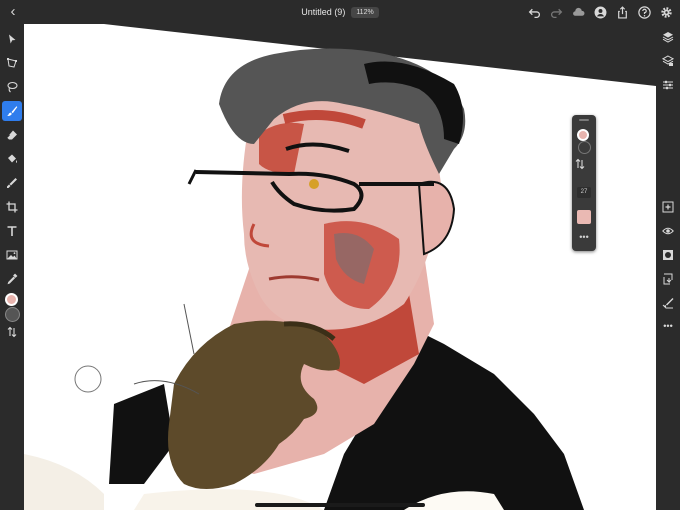  What do you see at coordinates (668, 326) in the screenshot?
I see `more-icon: •••` at bounding box center [668, 326].